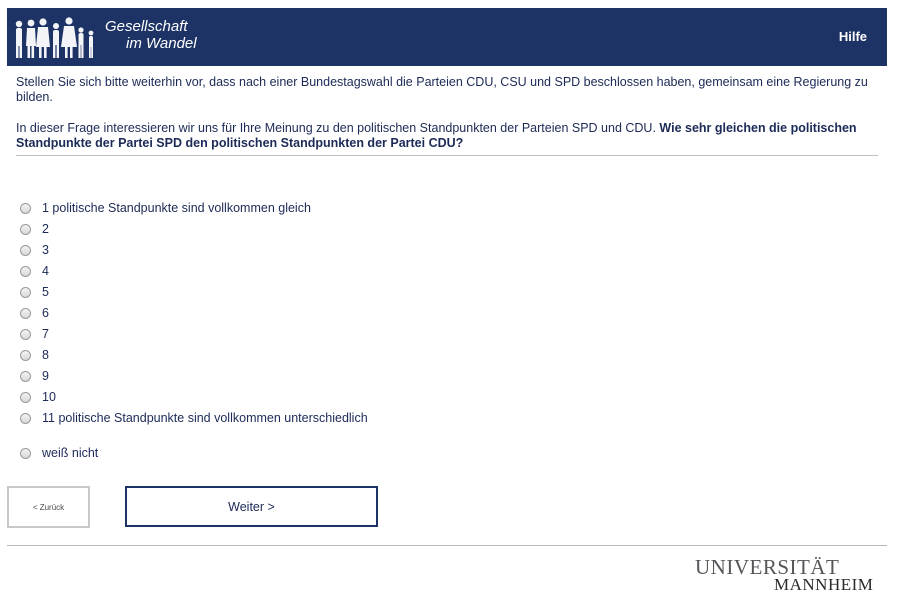  What do you see at coordinates (49, 397) in the screenshot?
I see `option-label: 10` at bounding box center [49, 397].